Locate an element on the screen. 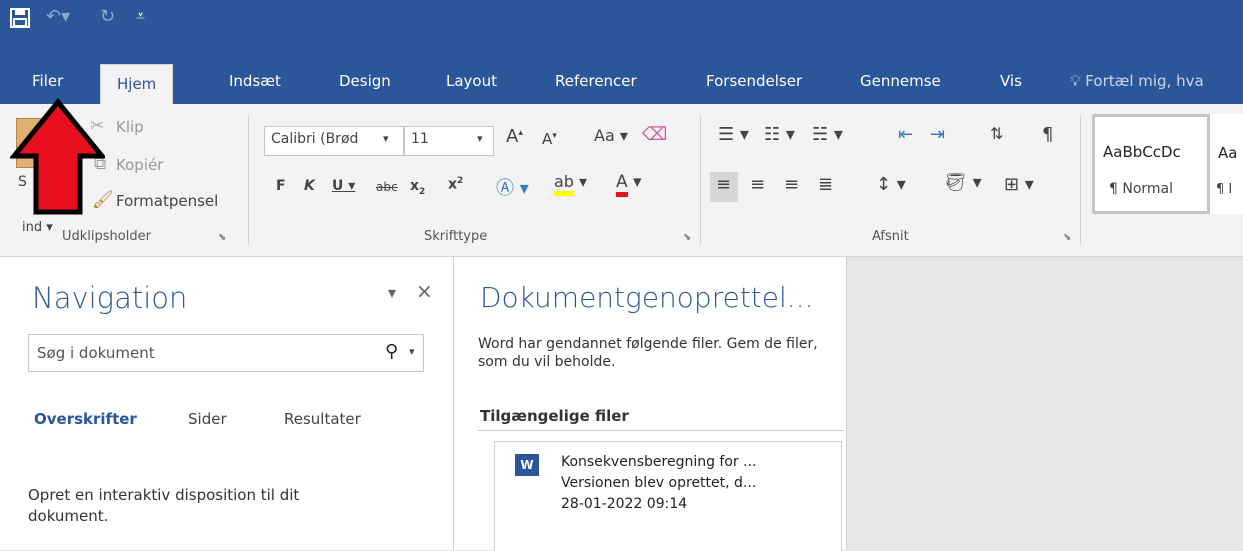 The height and width of the screenshot is (551, 1243). font-group-label: Skrifttype is located at coordinates (456, 236).